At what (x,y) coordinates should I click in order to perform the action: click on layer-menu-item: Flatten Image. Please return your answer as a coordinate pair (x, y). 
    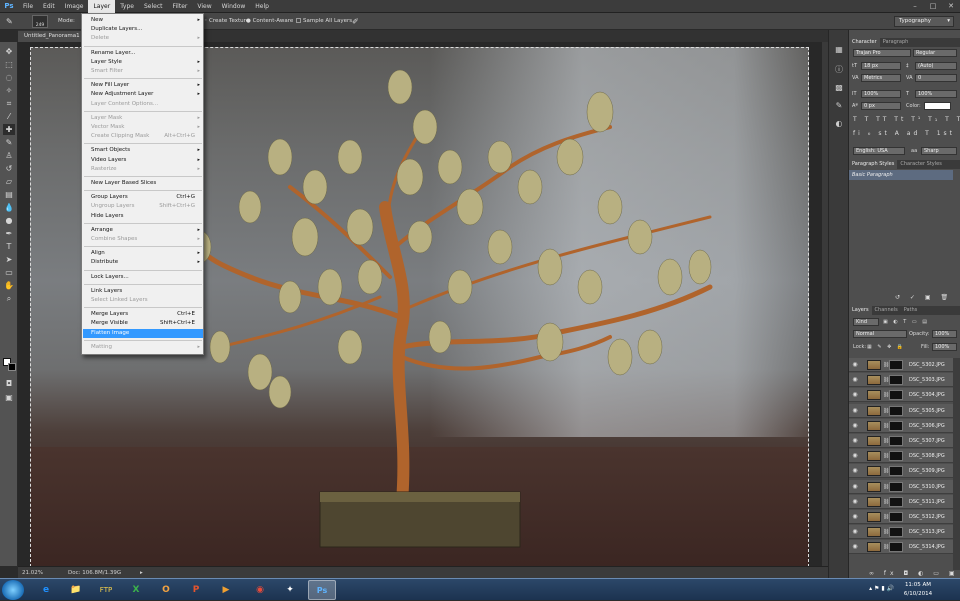
    Looking at the image, I should click on (143, 333).